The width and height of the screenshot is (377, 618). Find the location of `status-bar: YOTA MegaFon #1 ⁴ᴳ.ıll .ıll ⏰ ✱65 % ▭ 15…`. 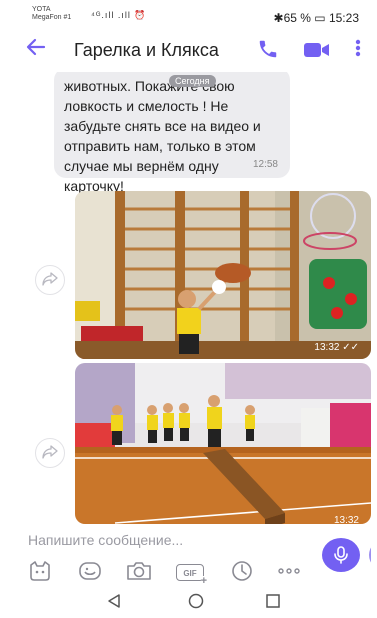

status-bar: YOTA MegaFon #1 ⁴ᴳ.ıll .ıll ⏰ ✱65 % ▭ 15… is located at coordinates (188, 15).